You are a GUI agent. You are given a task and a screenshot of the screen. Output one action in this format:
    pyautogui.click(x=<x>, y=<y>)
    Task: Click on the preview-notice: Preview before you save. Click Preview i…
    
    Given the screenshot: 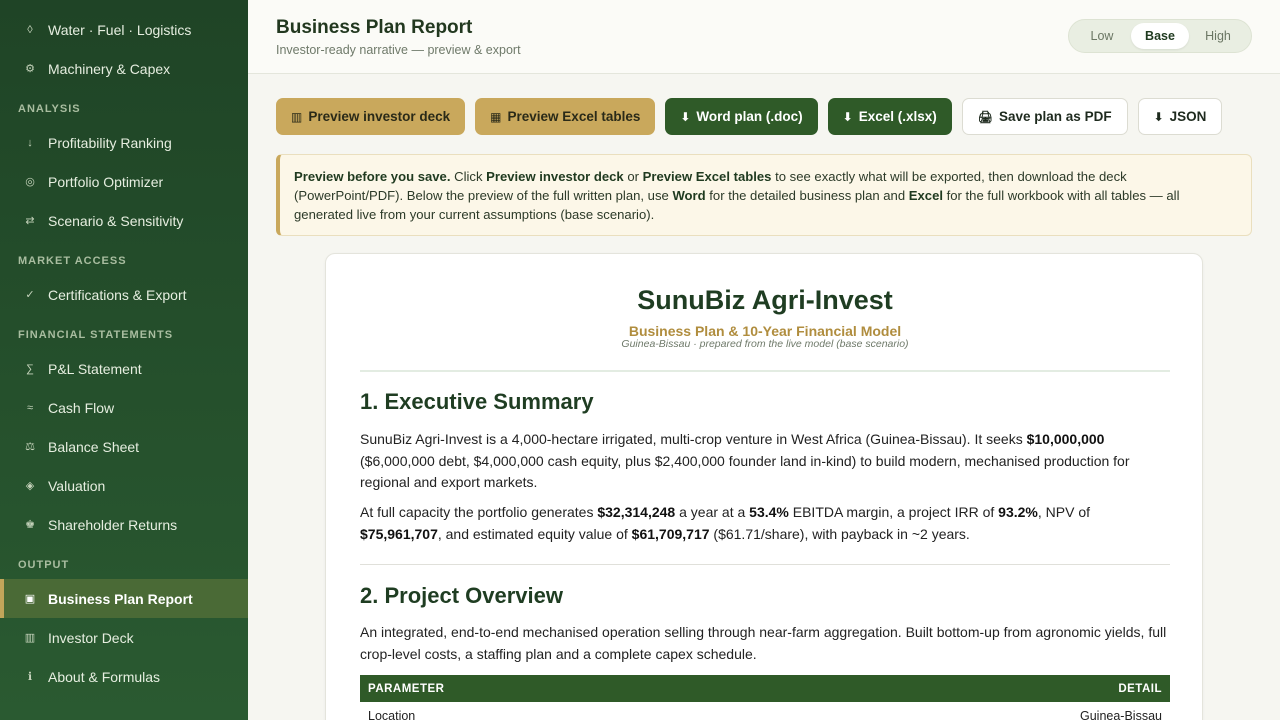 What is the action you would take?
    pyautogui.click(x=764, y=195)
    